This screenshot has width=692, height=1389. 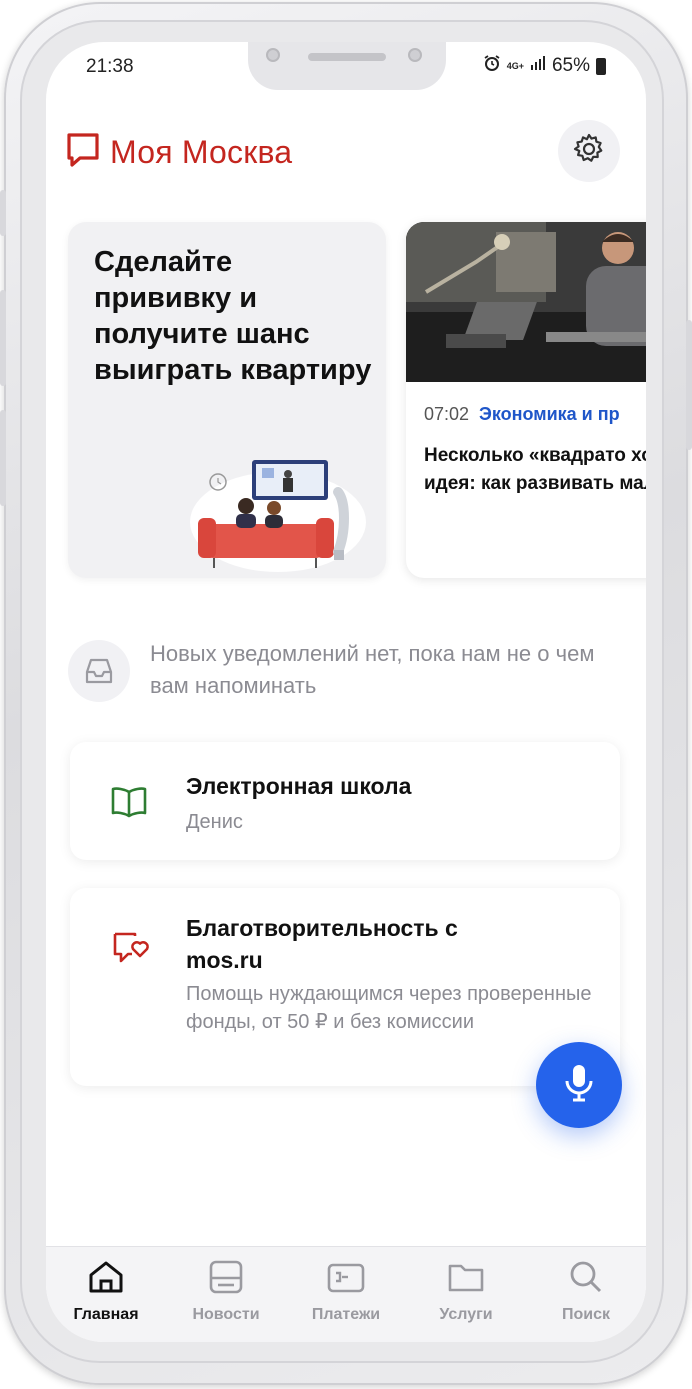 I want to click on app-title: Моя Москва, so click(x=201, y=152).